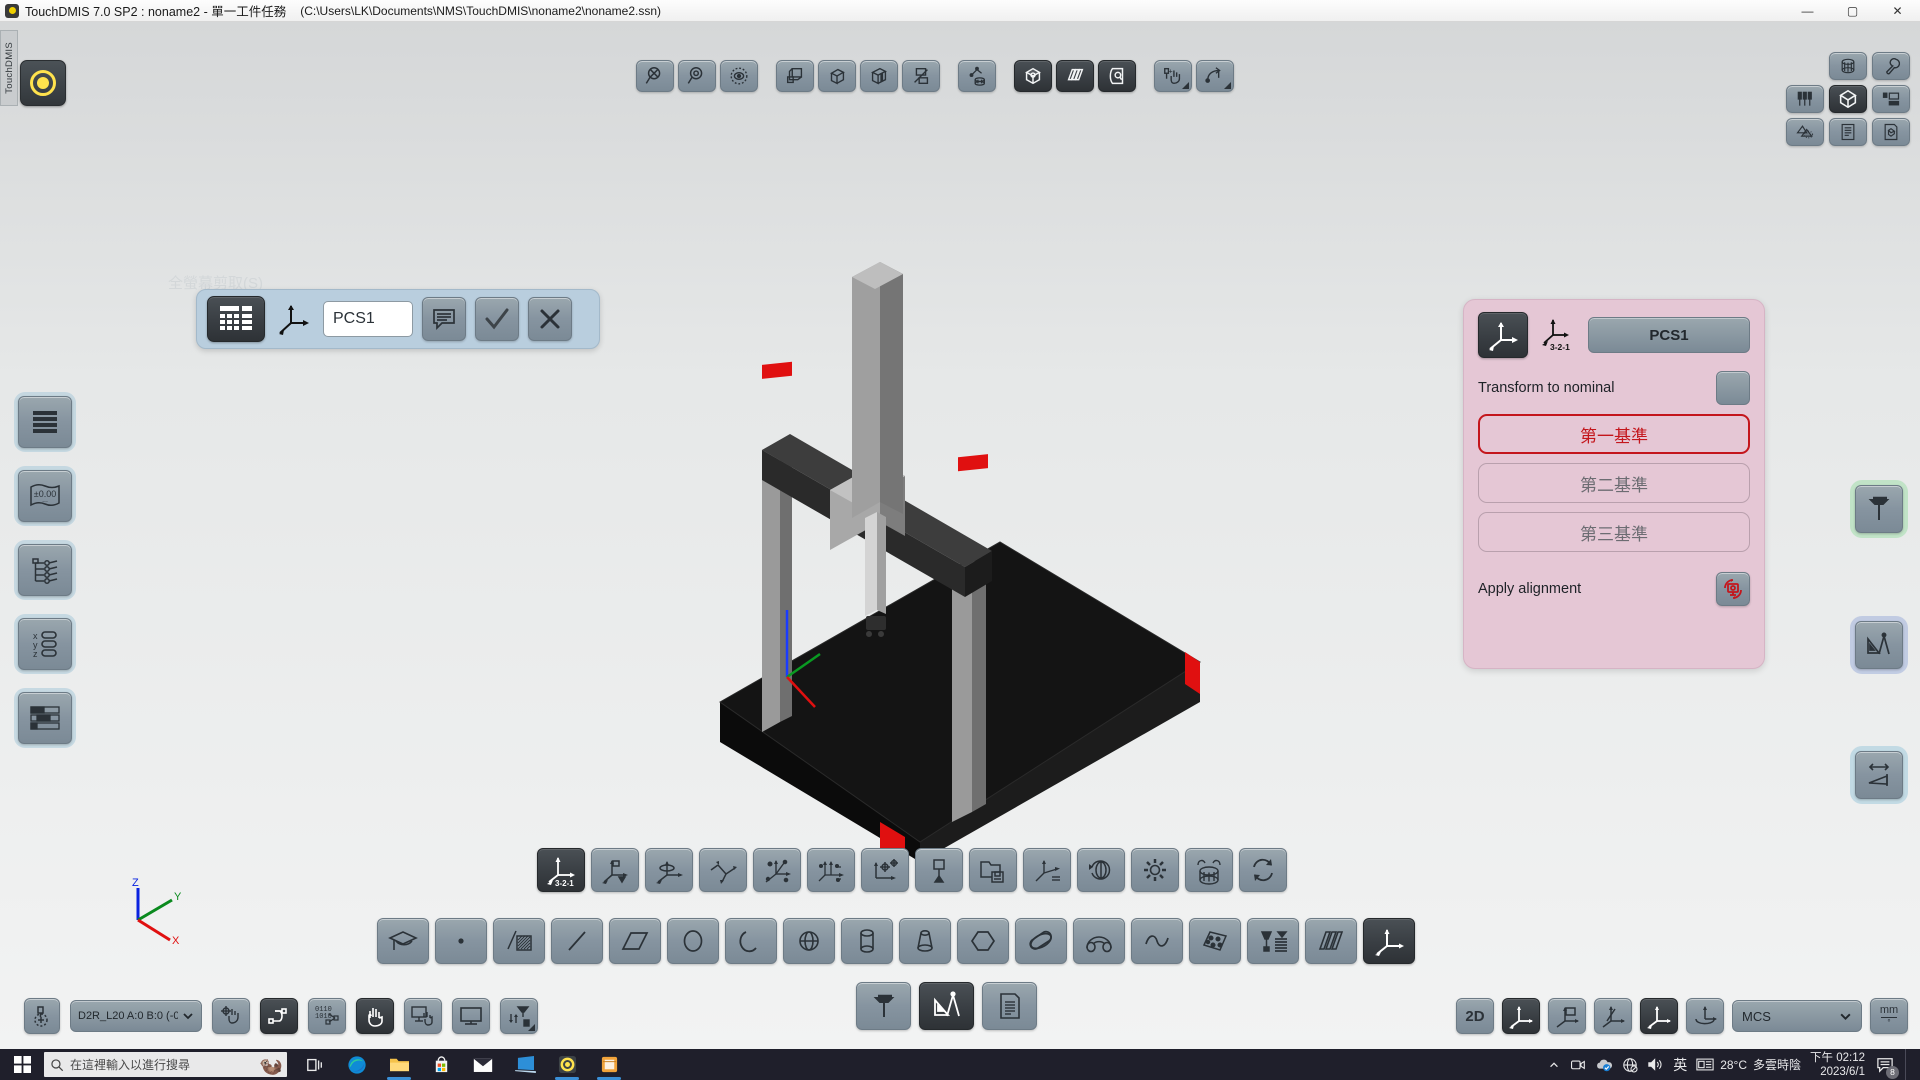 The width and height of the screenshot is (1920, 1080). What do you see at coordinates (1630, 1065) in the screenshot?
I see `network-offline-icon` at bounding box center [1630, 1065].